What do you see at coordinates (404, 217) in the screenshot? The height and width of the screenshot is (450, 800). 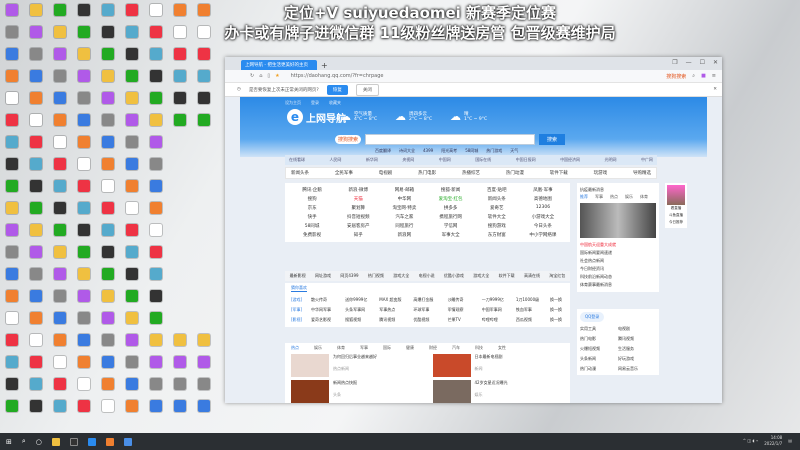 I see `site-link: 汽车之家` at bounding box center [404, 217].